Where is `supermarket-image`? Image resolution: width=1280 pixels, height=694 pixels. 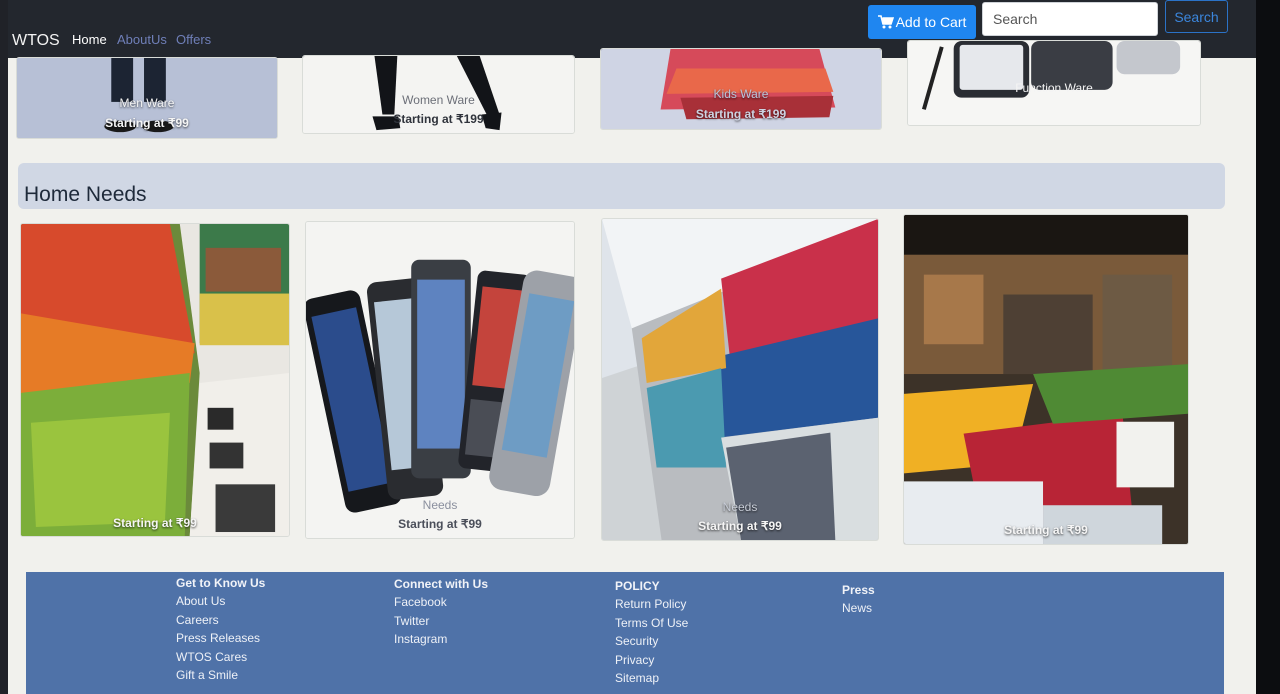
supermarket-image is located at coordinates (1046, 379).